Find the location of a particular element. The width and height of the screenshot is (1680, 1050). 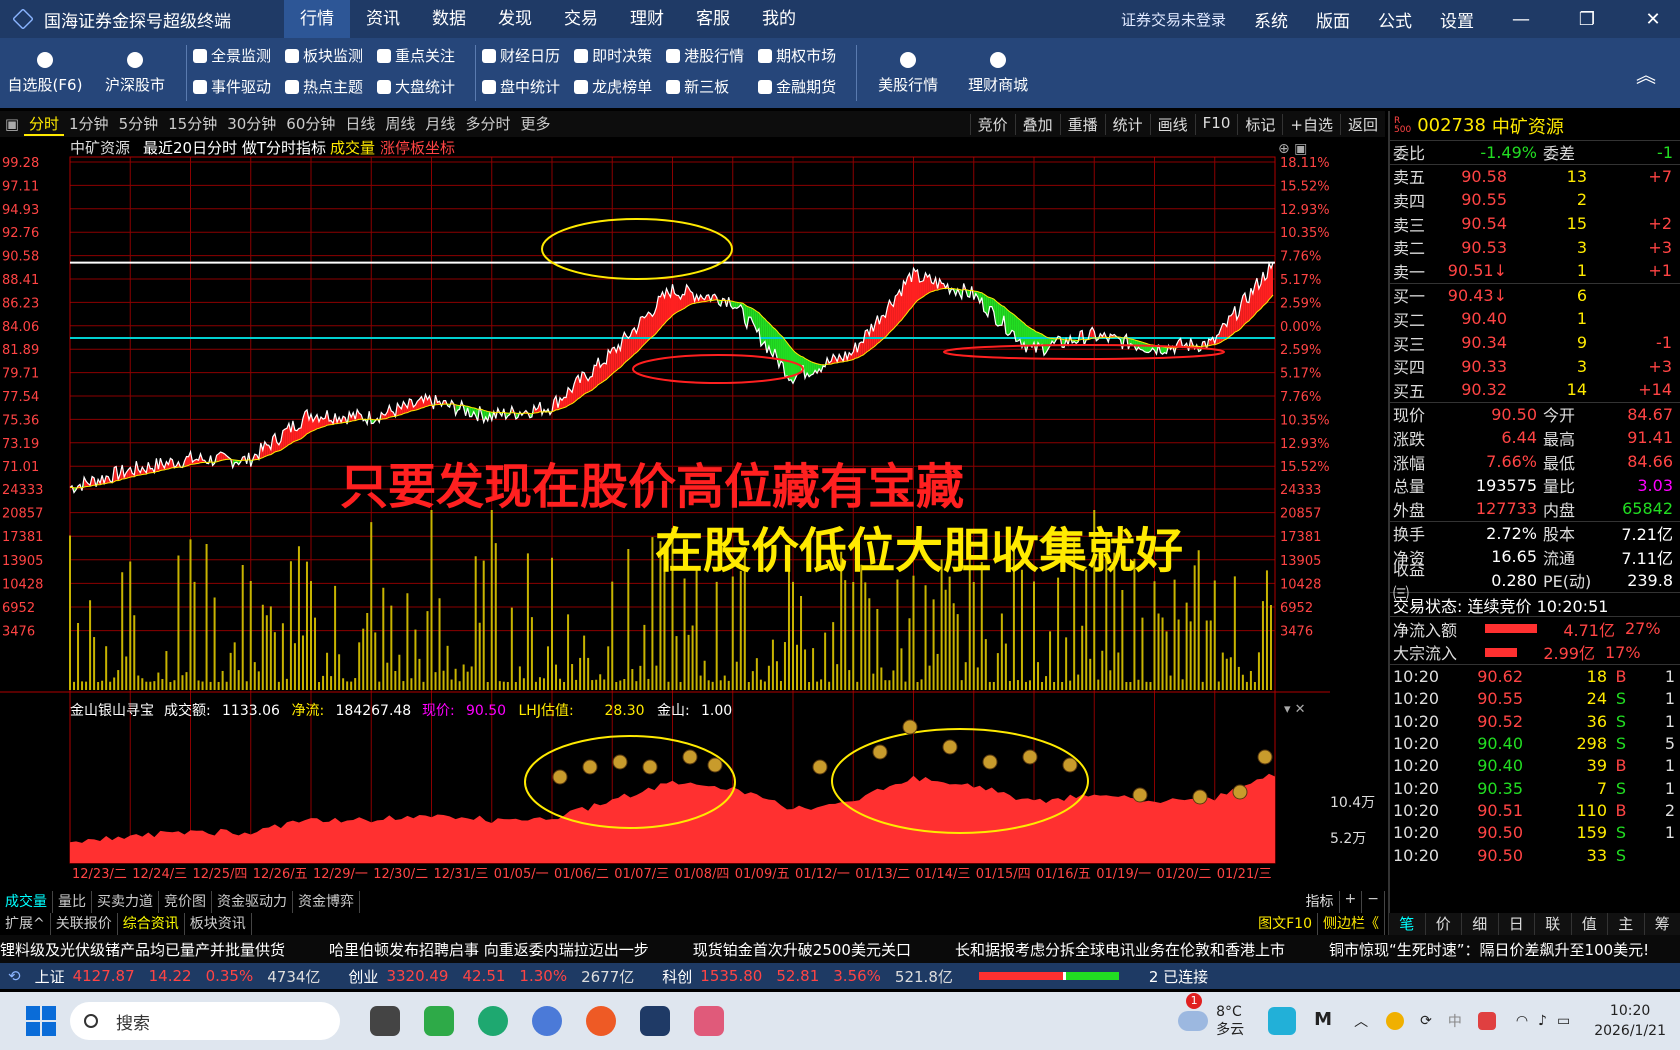

period-tab: 15分钟 is located at coordinates (192, 124).